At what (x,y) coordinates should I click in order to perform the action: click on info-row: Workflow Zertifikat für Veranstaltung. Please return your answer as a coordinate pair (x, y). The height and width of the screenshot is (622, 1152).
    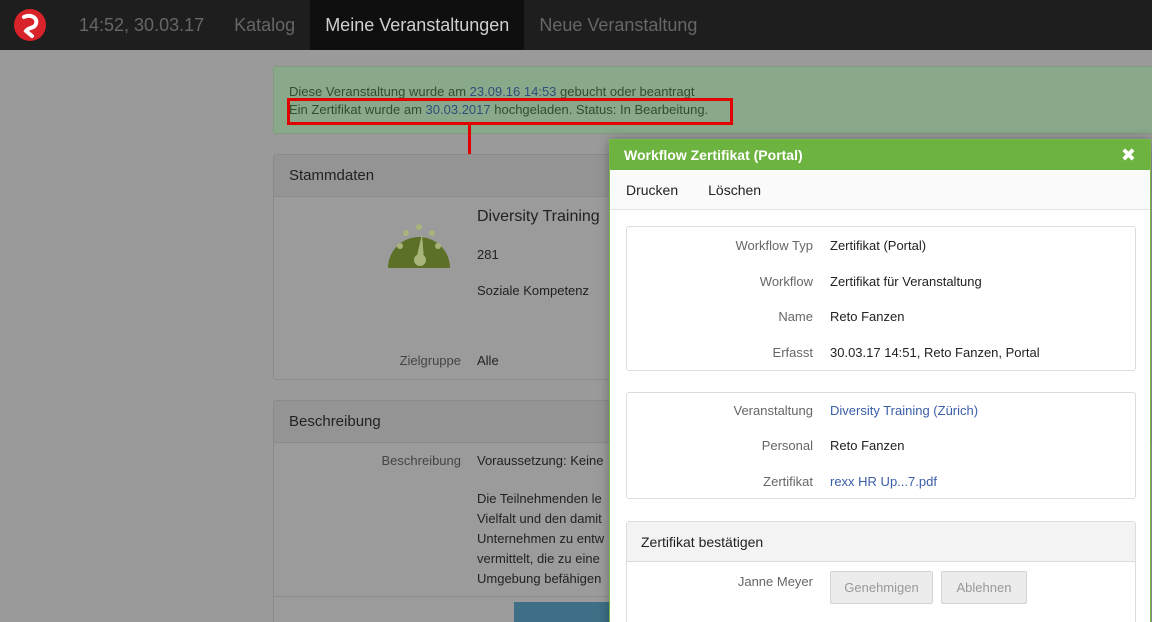
    Looking at the image, I should click on (881, 284).